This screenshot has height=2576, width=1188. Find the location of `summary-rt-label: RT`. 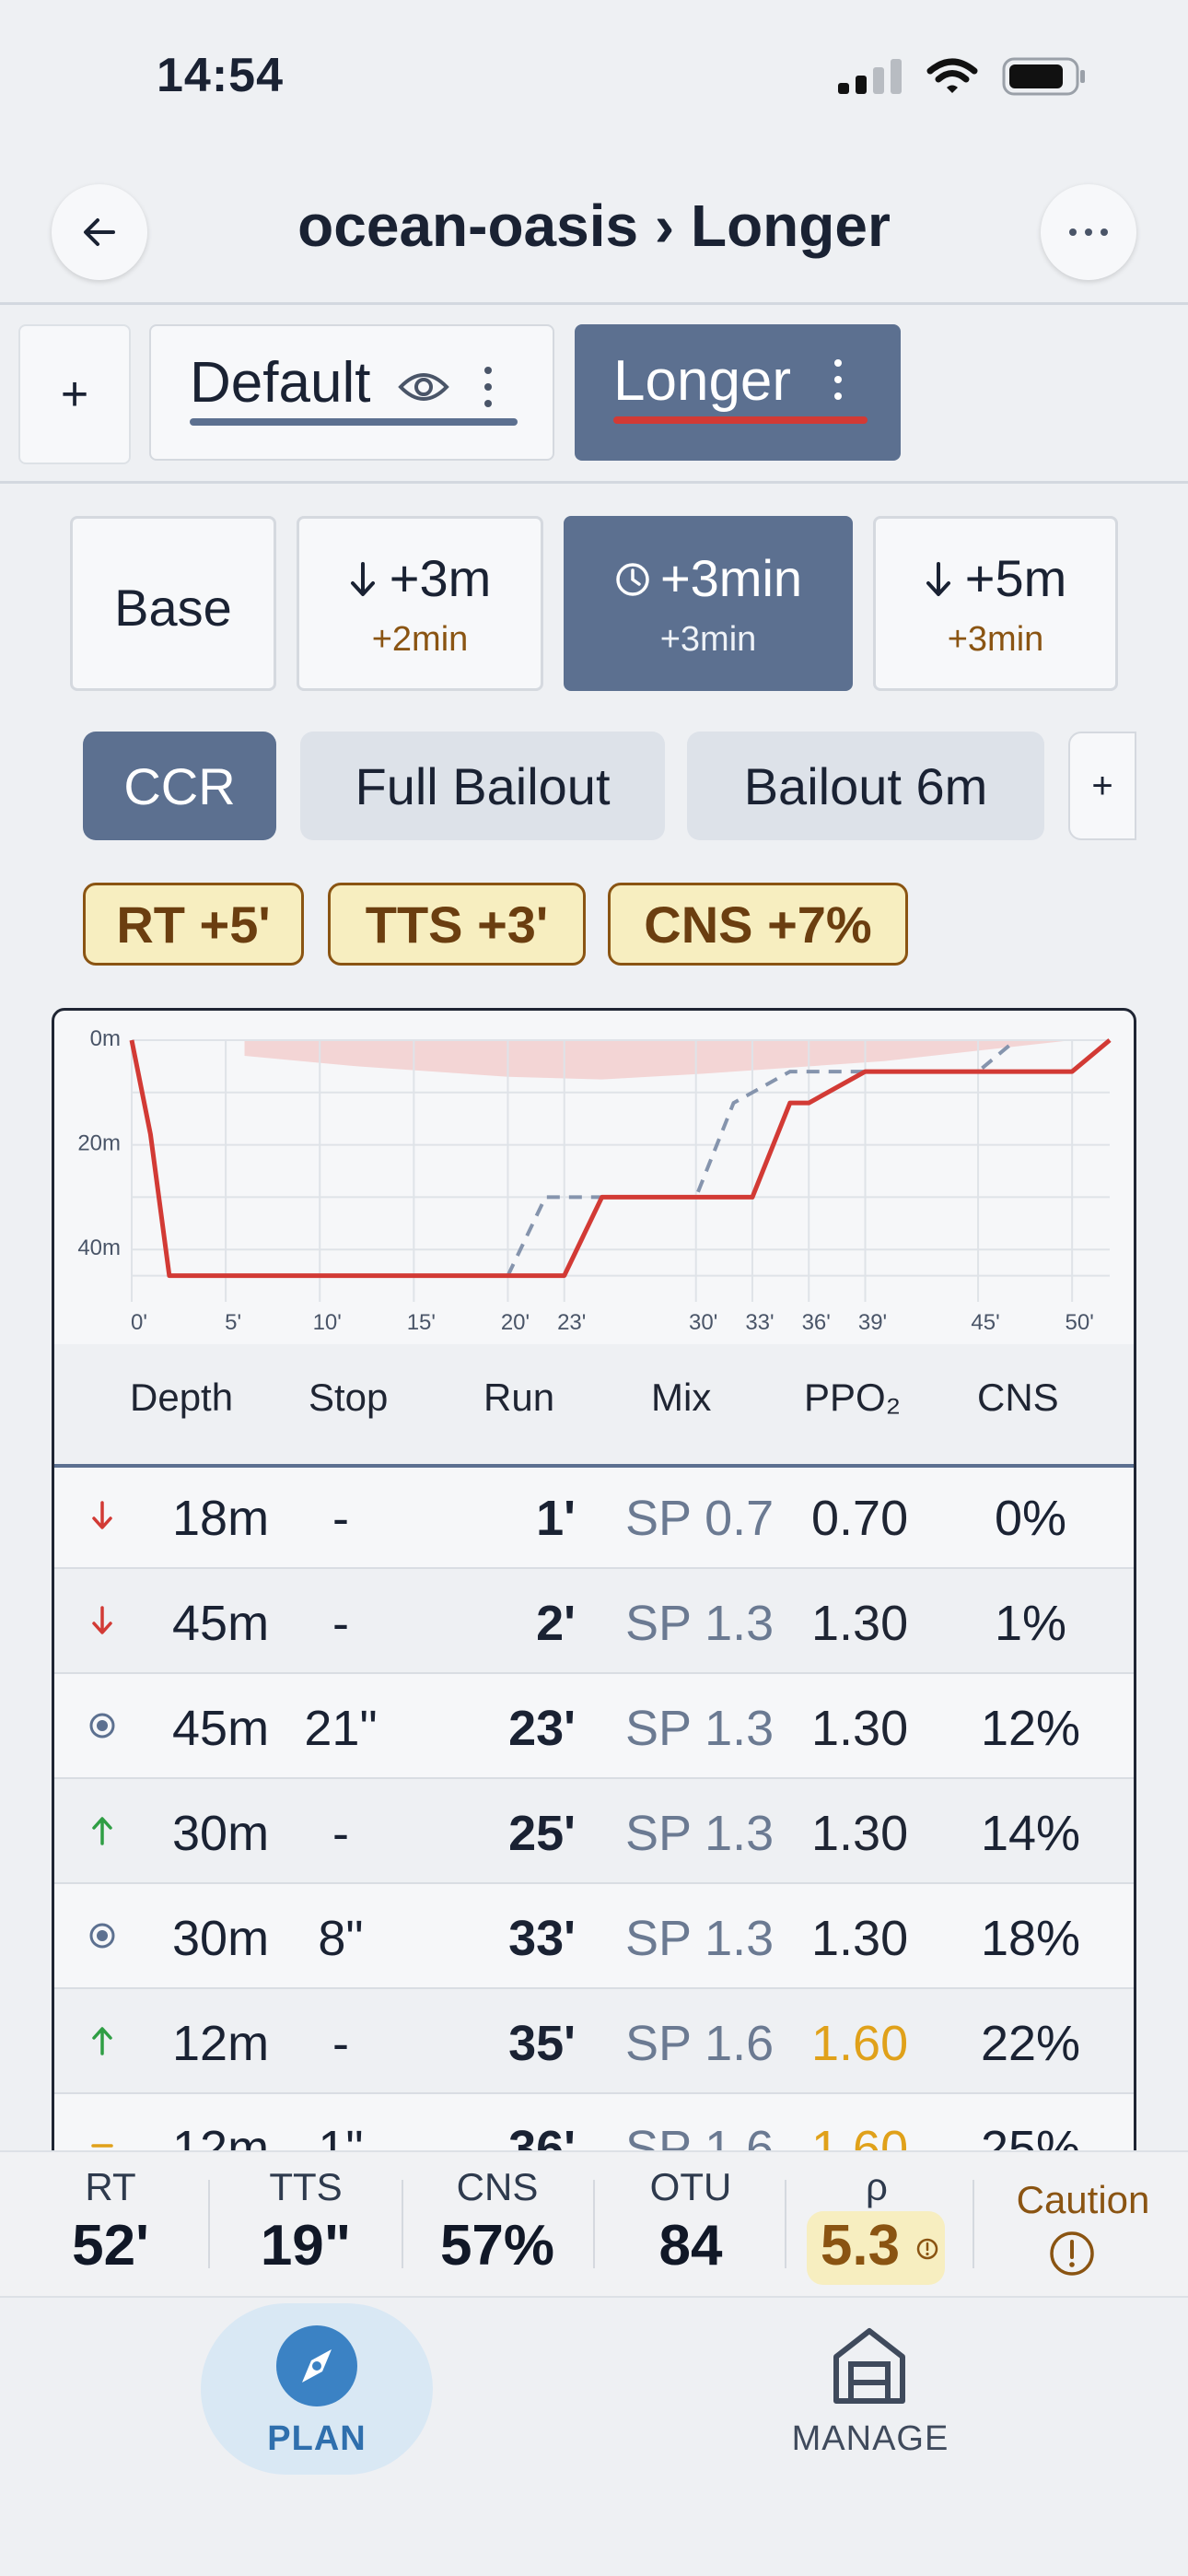

summary-rt-label: RT is located at coordinates (111, 2186).